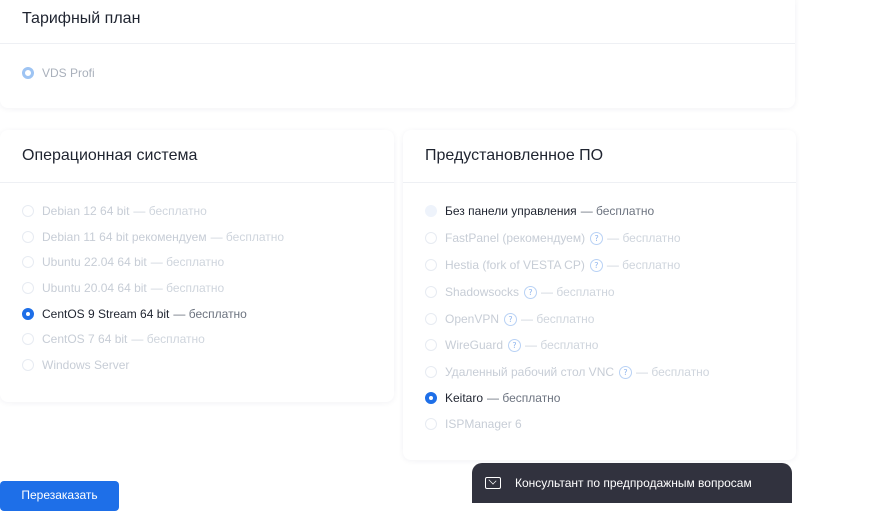  What do you see at coordinates (474, 345) in the screenshot?
I see `software-option-label: WireGuard` at bounding box center [474, 345].